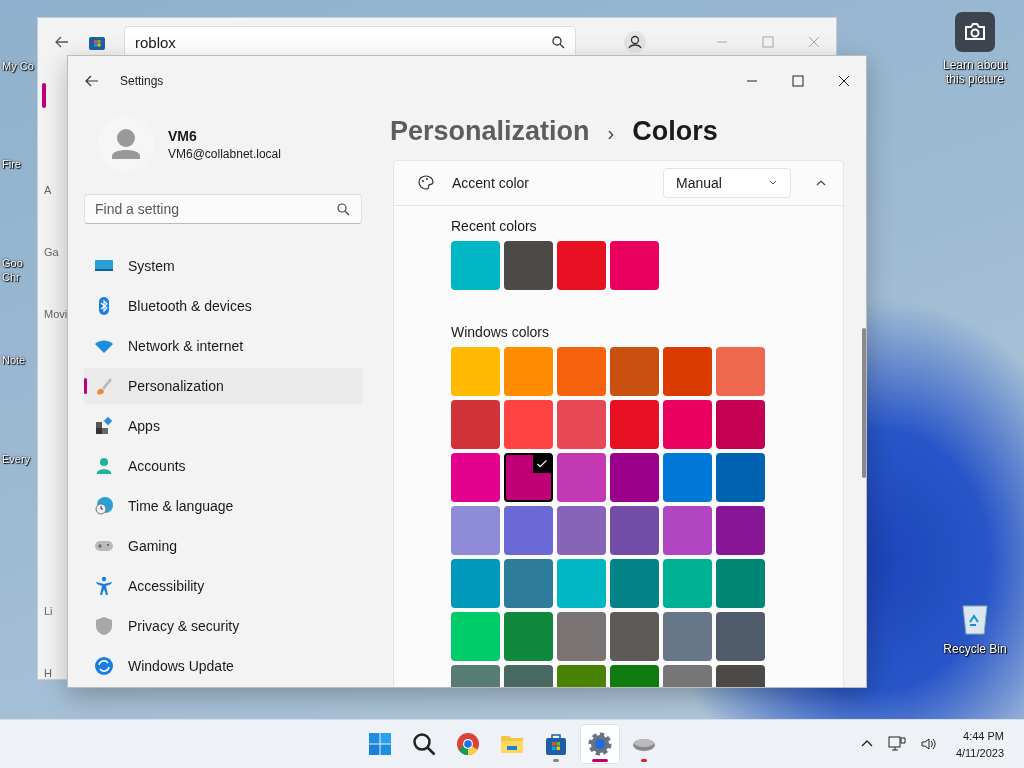 The height and width of the screenshot is (768, 1024). I want to click on nav-item: Windows Update, so click(223, 666).